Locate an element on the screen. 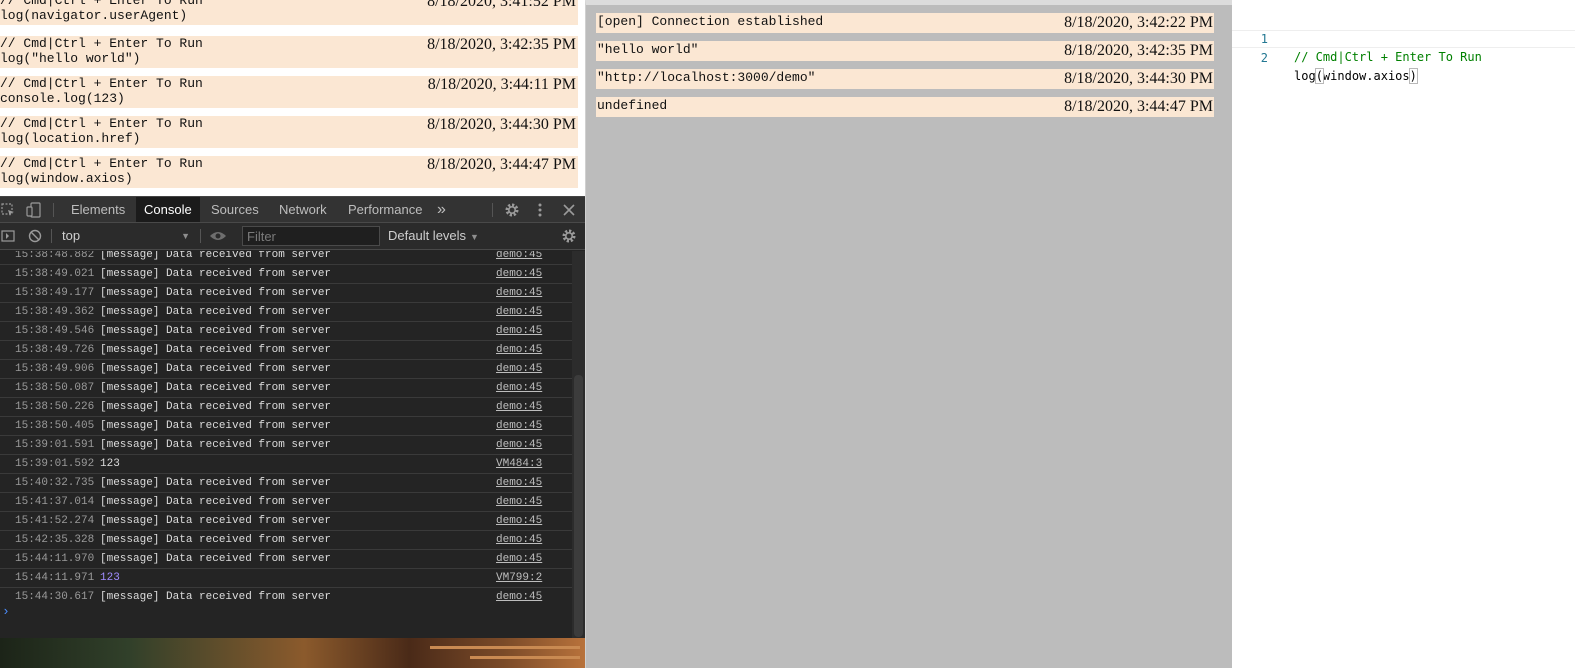 The image size is (1575, 668). tab-console: Console is located at coordinates (168, 209).